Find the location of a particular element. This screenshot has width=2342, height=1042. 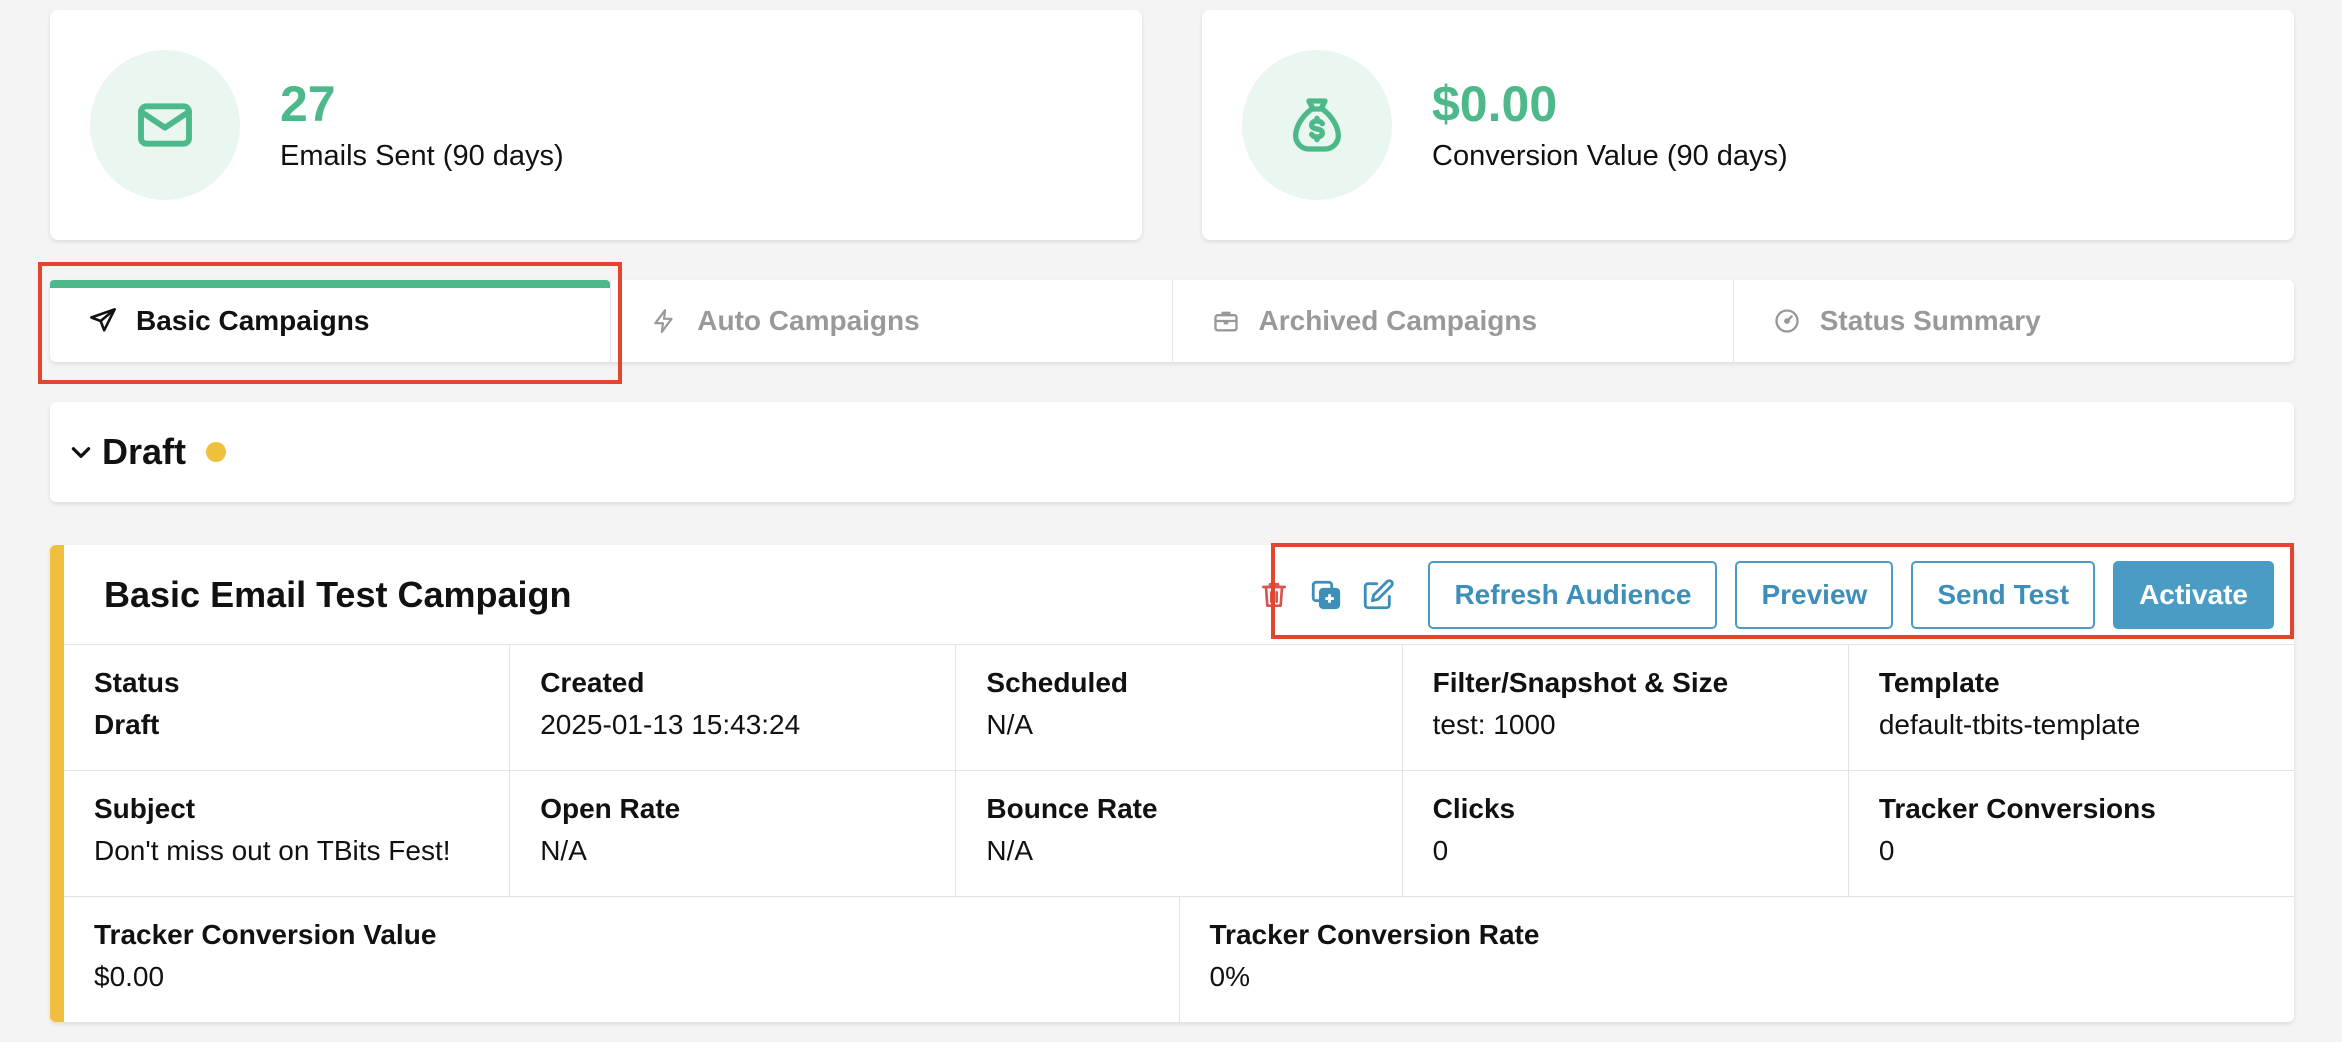

conversion-value-label: Conversion Value (90 days) is located at coordinates (1610, 156).